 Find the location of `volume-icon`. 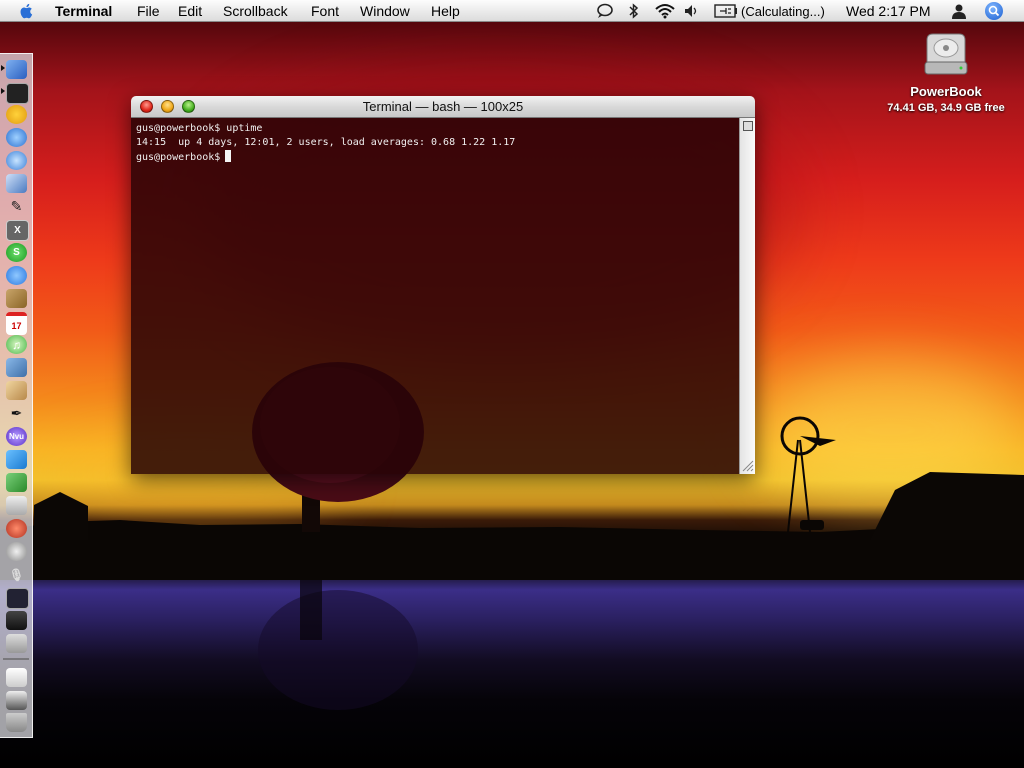

volume-icon is located at coordinates (692, 11).